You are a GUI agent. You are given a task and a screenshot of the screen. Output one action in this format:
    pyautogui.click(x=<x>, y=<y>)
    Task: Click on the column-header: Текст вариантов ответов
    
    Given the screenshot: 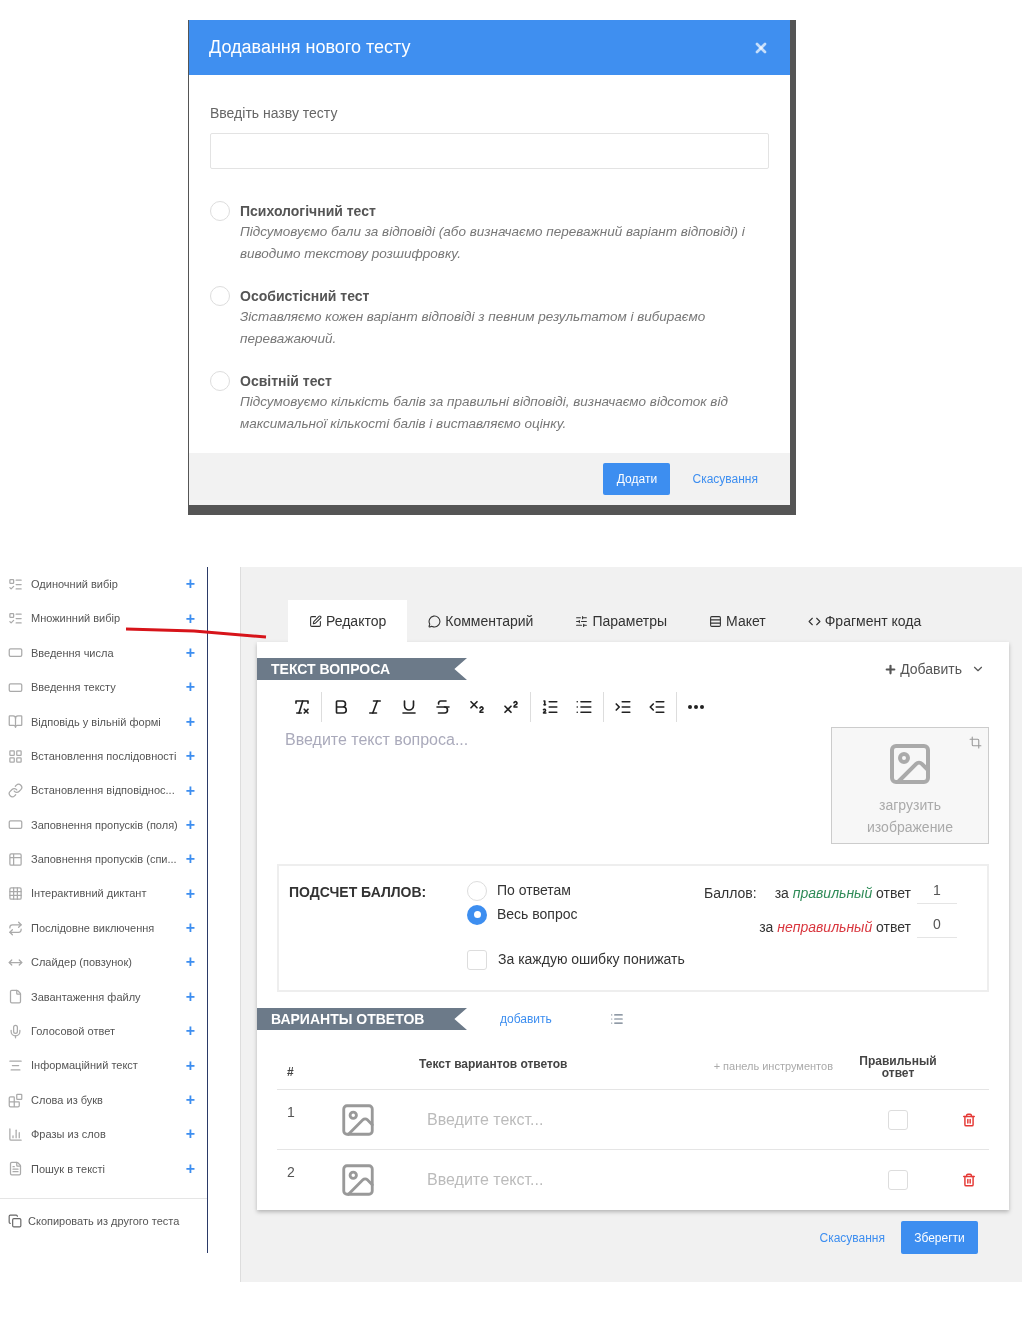 What is the action you would take?
    pyautogui.click(x=493, y=1064)
    